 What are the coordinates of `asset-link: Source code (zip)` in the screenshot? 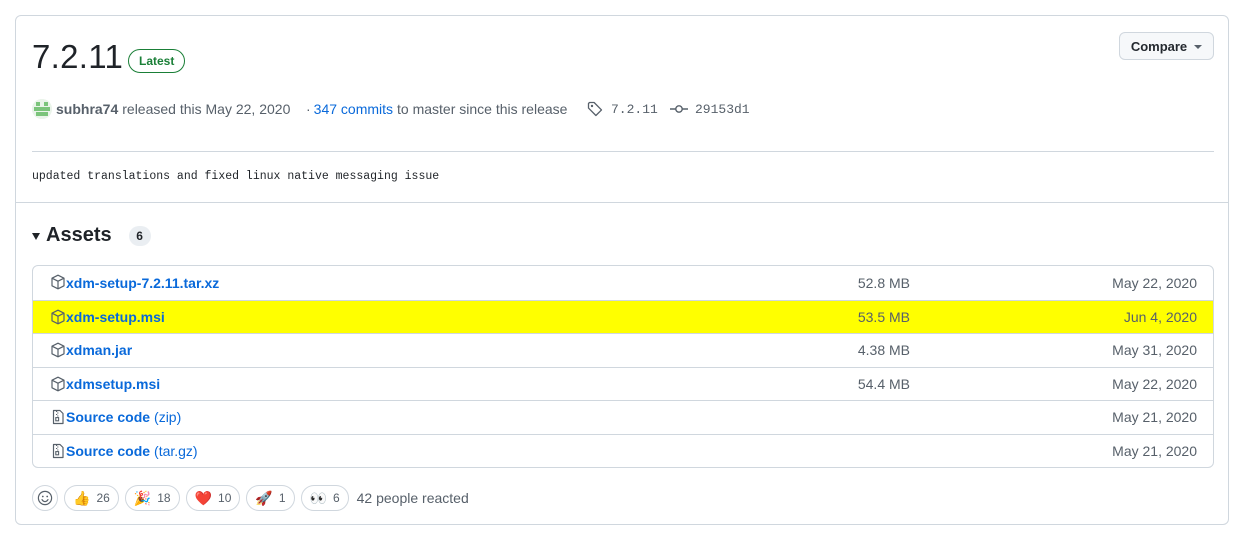 It's located at (123, 417).